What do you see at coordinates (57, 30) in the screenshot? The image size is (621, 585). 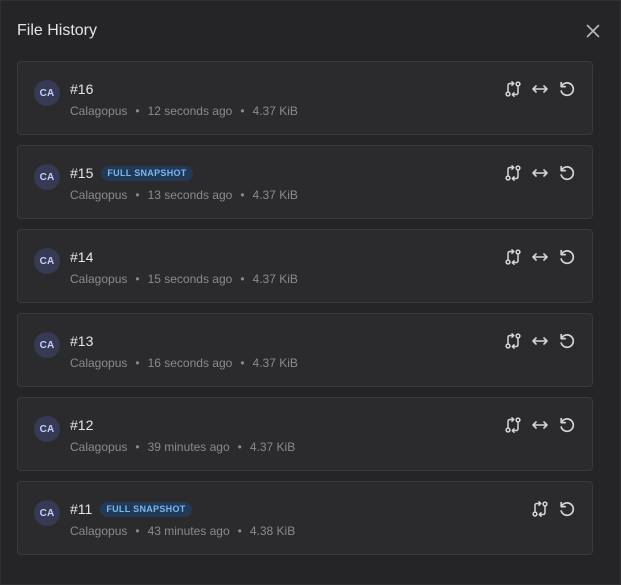 I see `dialog-title: File History` at bounding box center [57, 30].